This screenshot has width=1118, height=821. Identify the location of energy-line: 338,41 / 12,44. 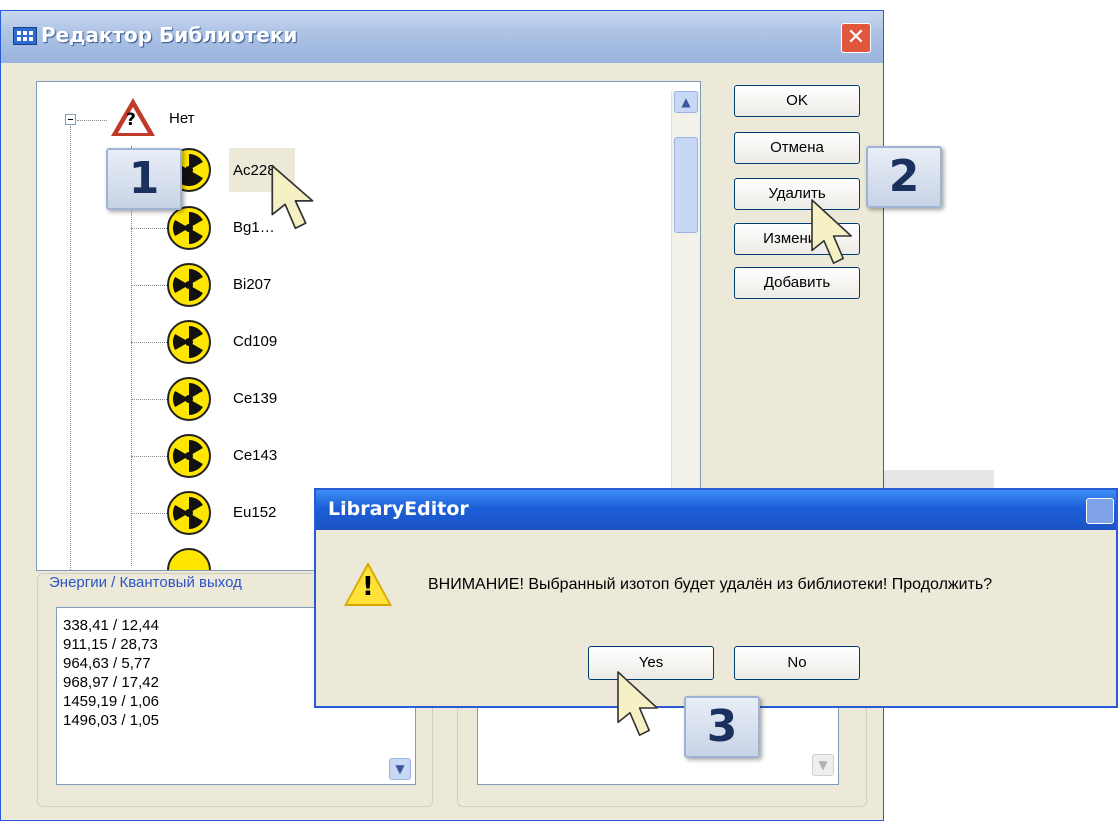
(111, 625).